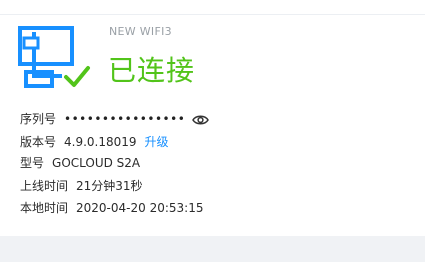 The width and height of the screenshot is (425, 262). What do you see at coordinates (44, 208) in the screenshot?
I see `local-time-label: 本地时间` at bounding box center [44, 208].